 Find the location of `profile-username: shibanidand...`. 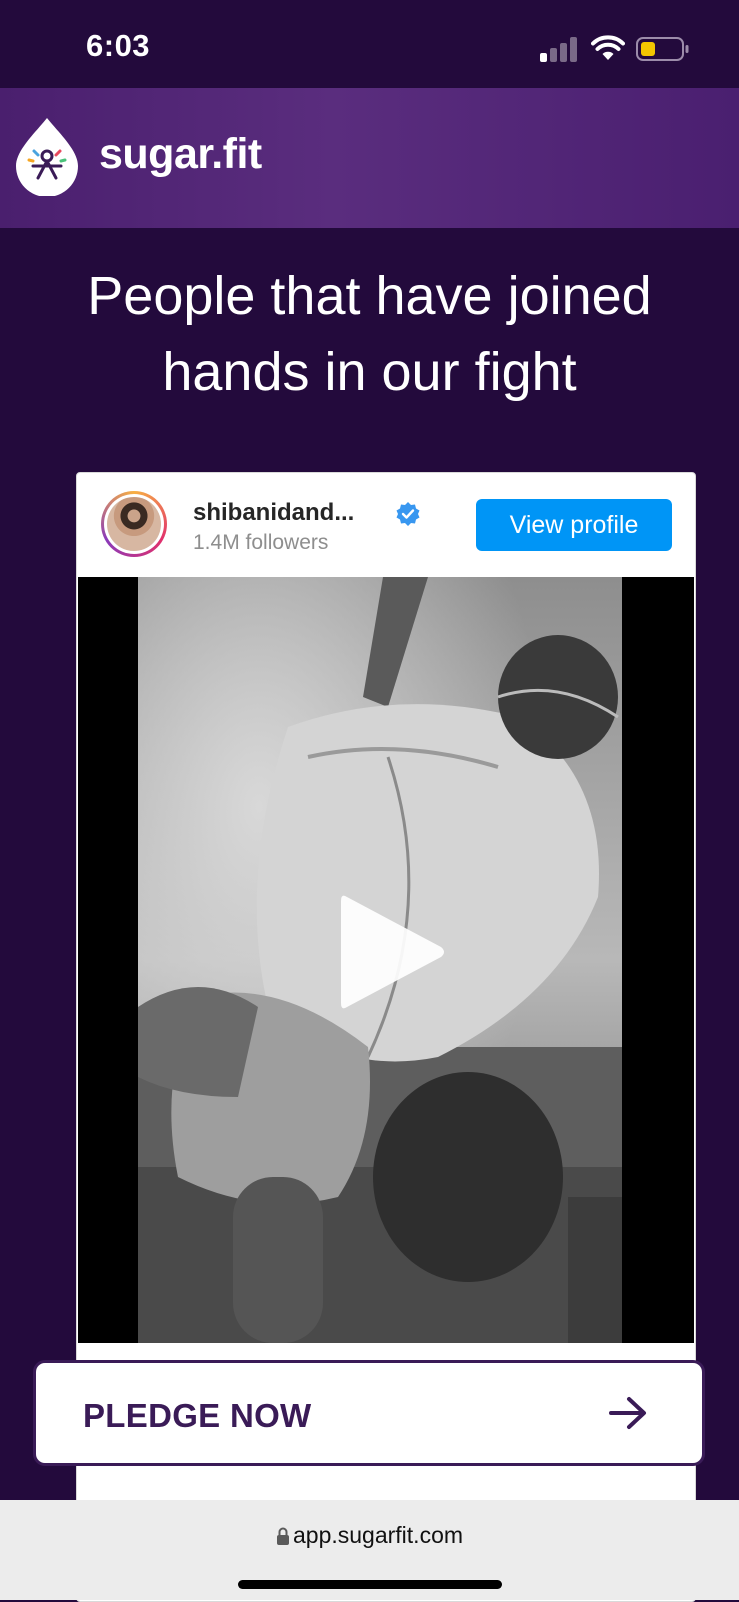

profile-username: shibanidand... is located at coordinates (273, 513).